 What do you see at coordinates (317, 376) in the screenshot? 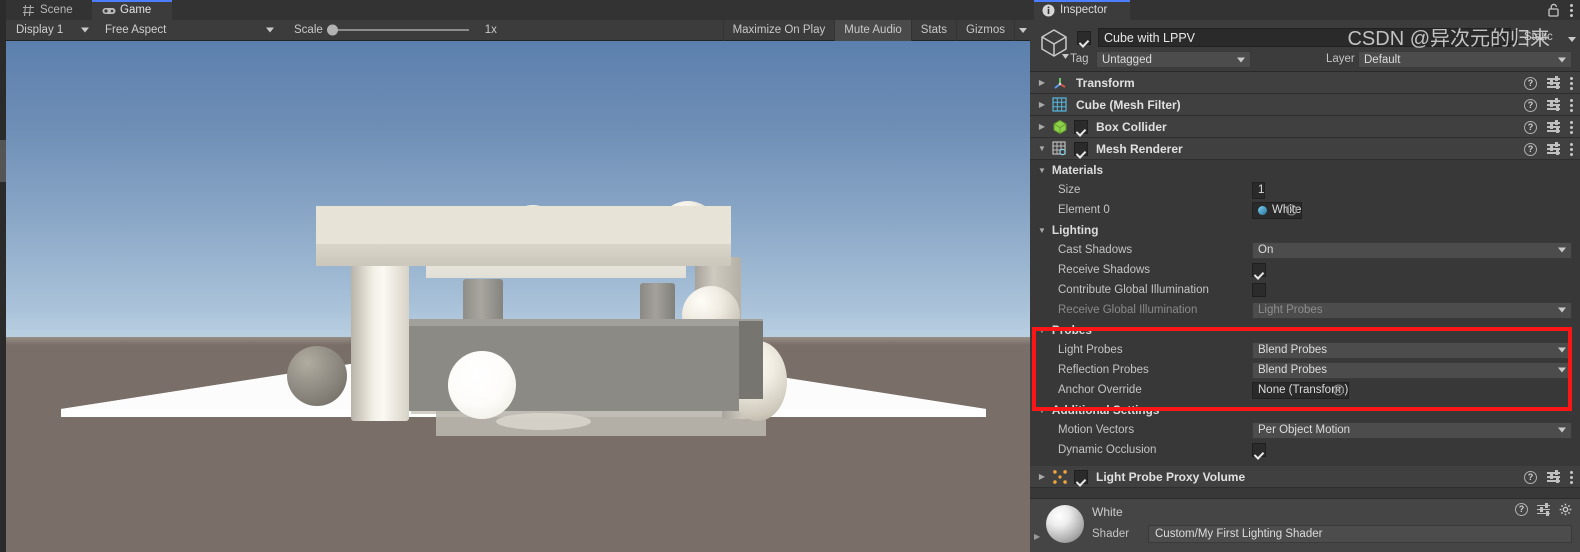
I see `sphere-dark-left` at bounding box center [317, 376].